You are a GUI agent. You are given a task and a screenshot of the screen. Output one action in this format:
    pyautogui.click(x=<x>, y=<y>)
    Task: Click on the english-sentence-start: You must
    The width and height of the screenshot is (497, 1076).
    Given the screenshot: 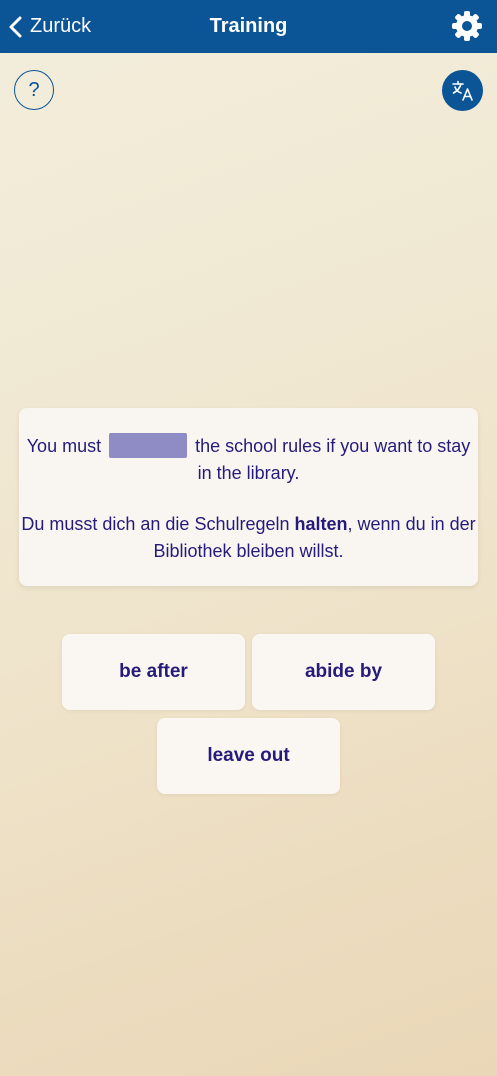 What is the action you would take?
    pyautogui.click(x=64, y=446)
    